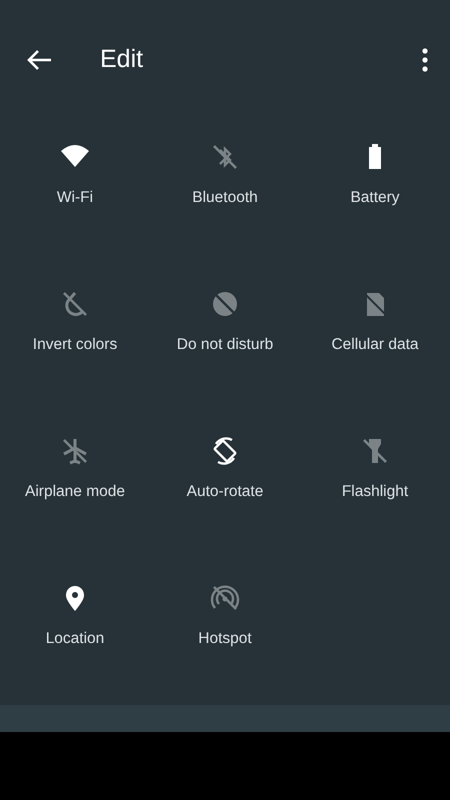 The image size is (450, 800). Describe the element at coordinates (375, 198) in the screenshot. I see `tile-label: Battery` at that location.